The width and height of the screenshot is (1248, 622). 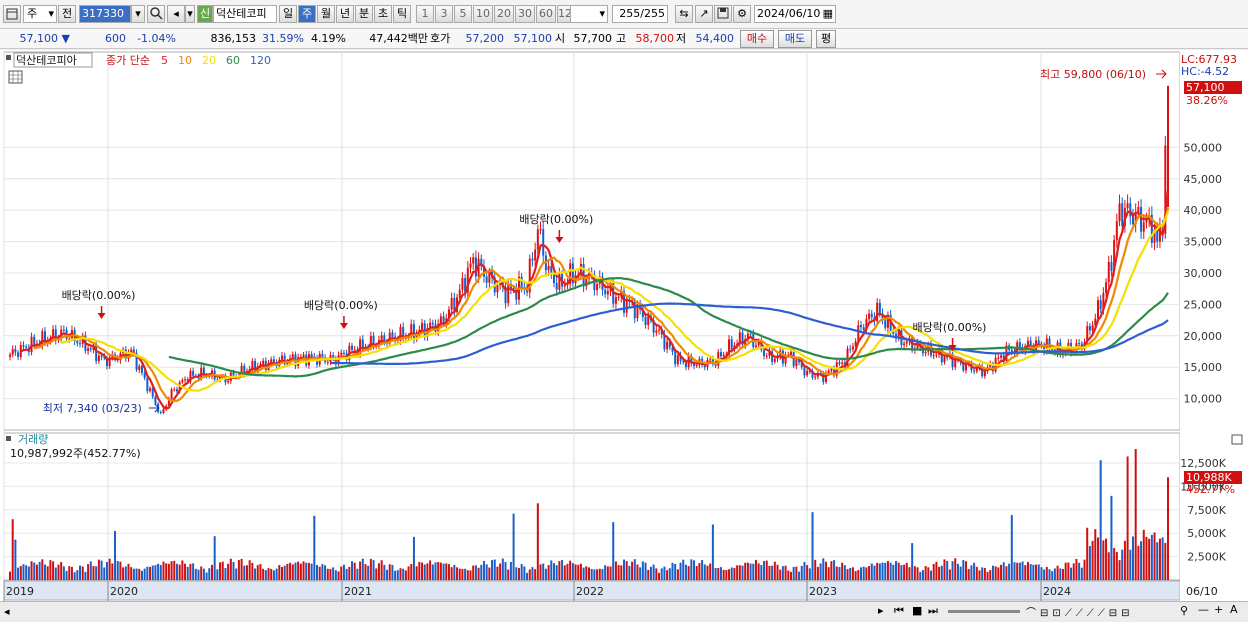 I want to click on buy-button: 매수, so click(x=757, y=39).